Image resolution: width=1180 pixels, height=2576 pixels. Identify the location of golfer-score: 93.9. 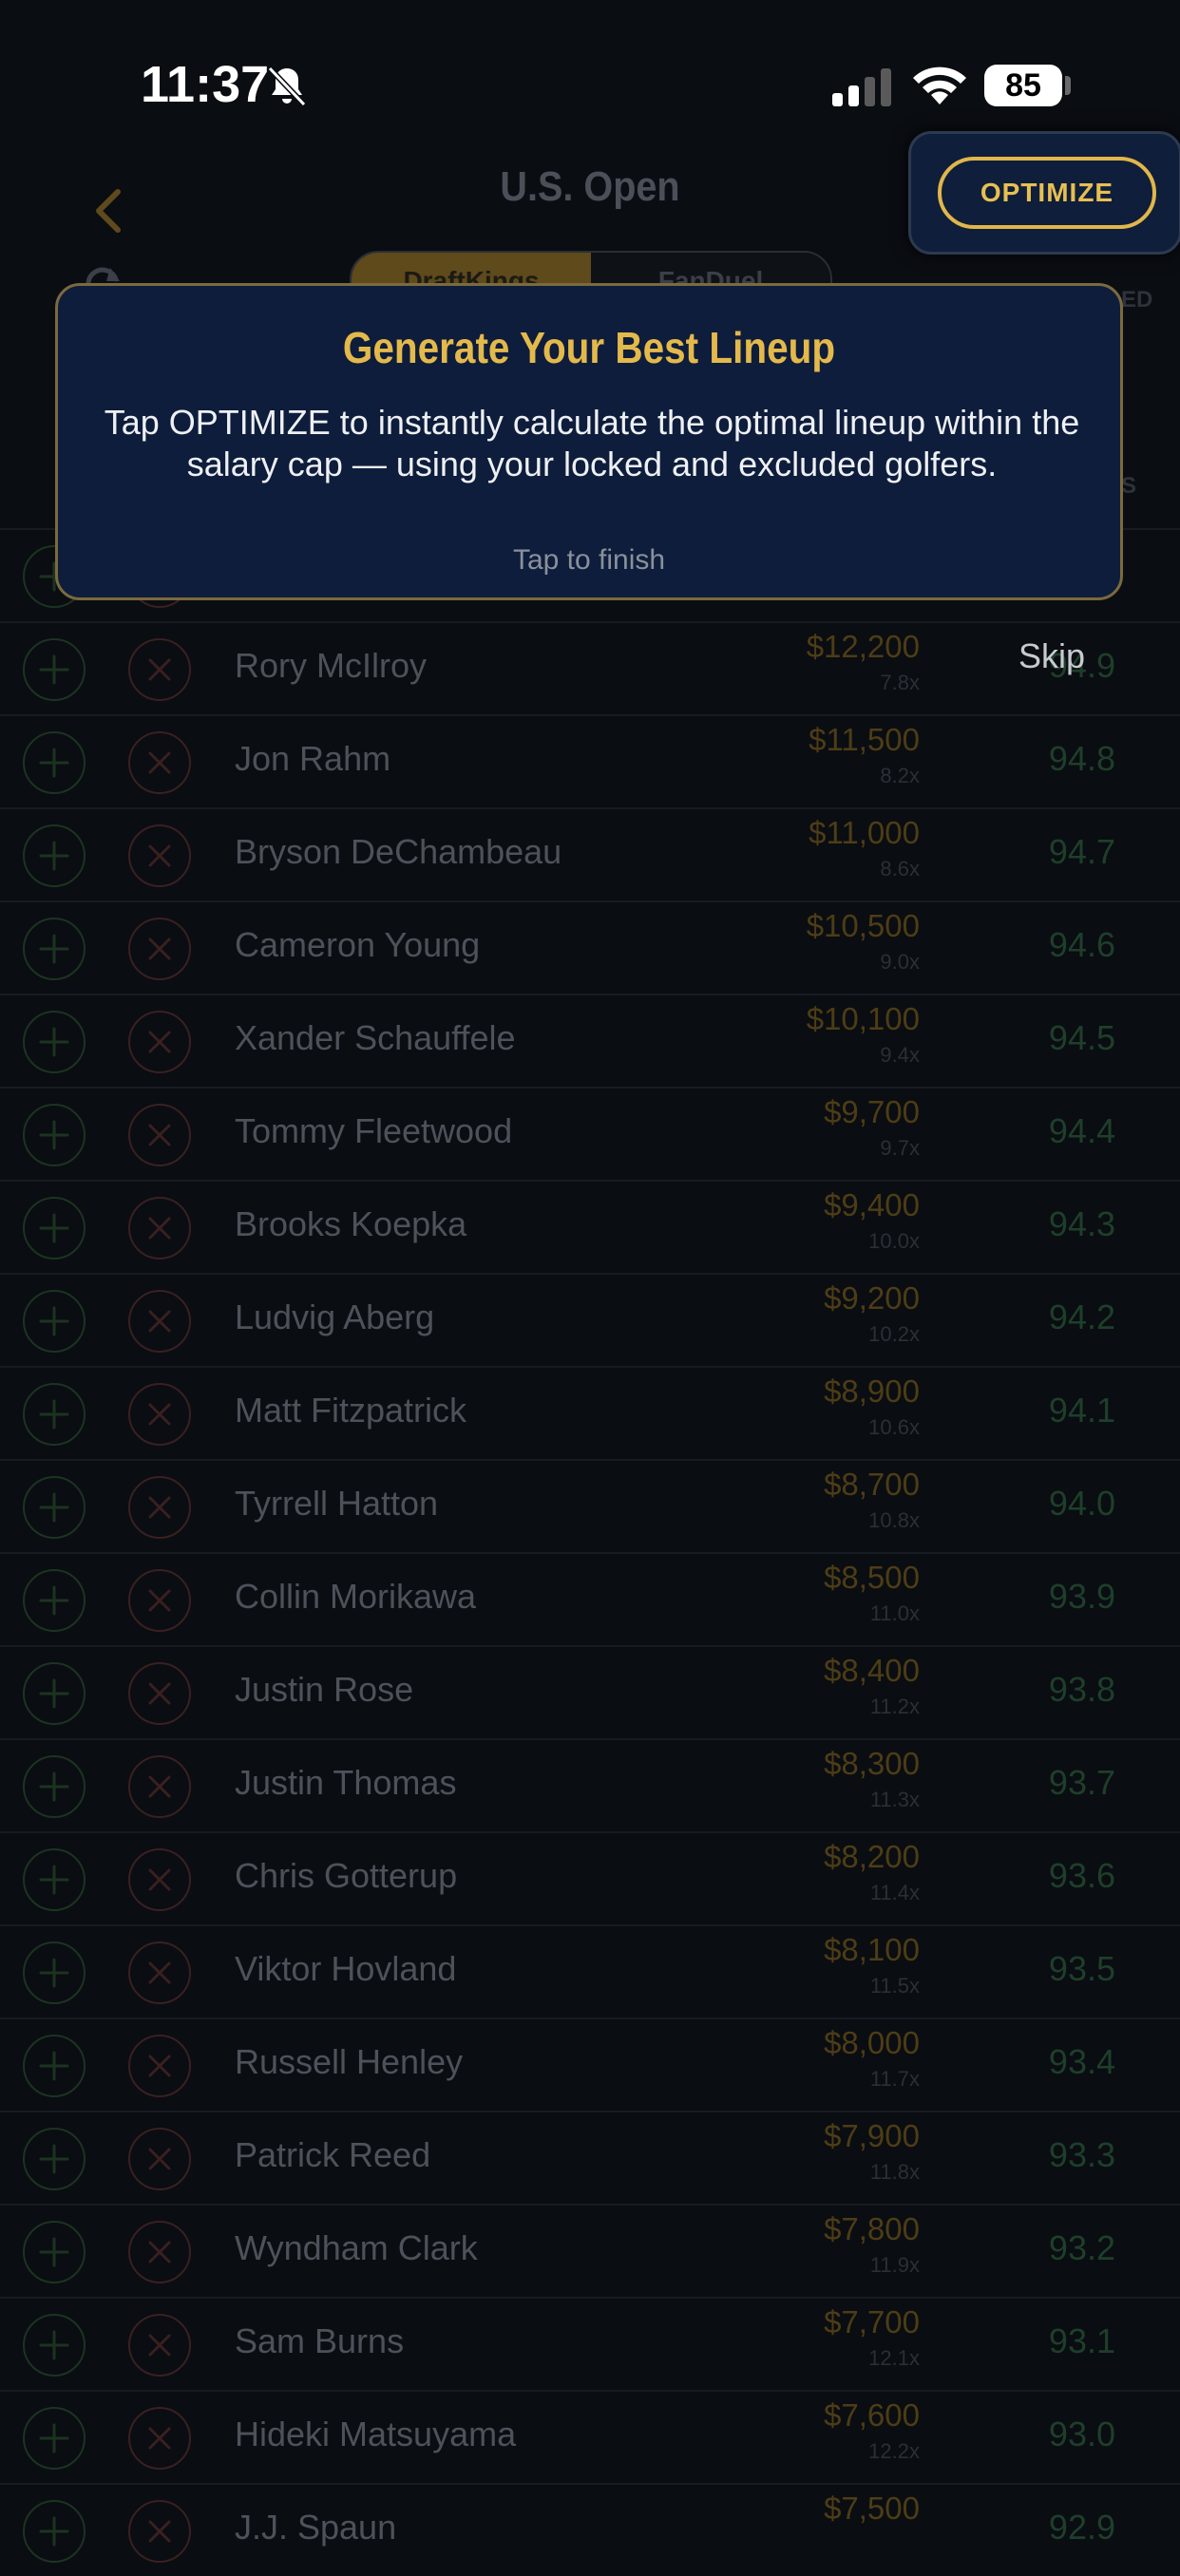
(1081, 1596).